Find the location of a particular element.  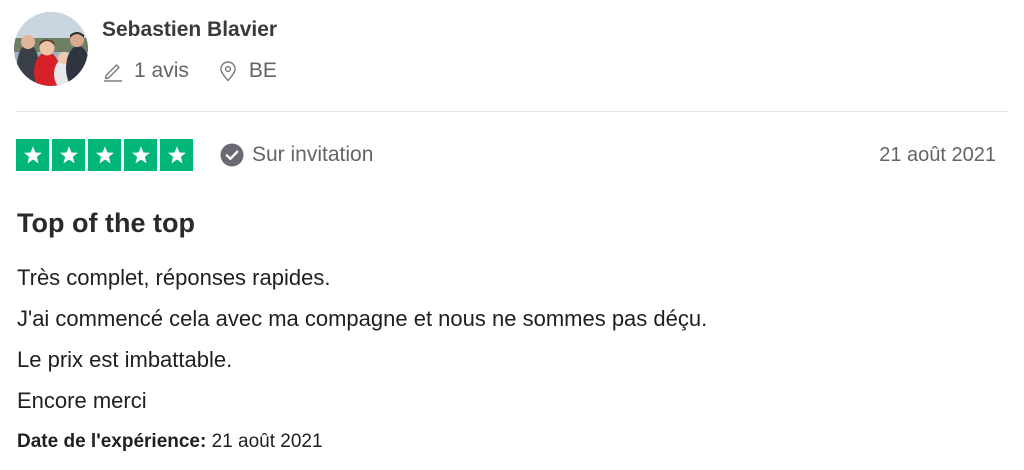

rating-row: Sur invitation 21 août 2021 is located at coordinates (506, 155).